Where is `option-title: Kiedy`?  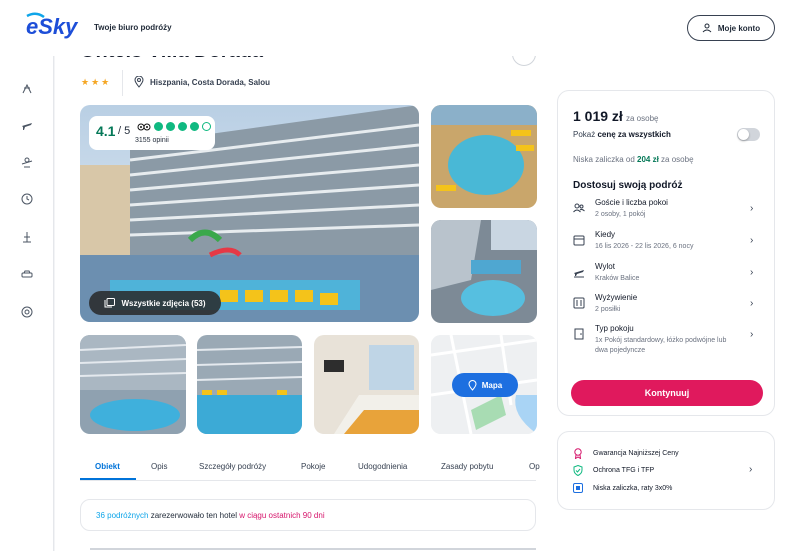
option-title: Kiedy is located at coordinates (605, 234).